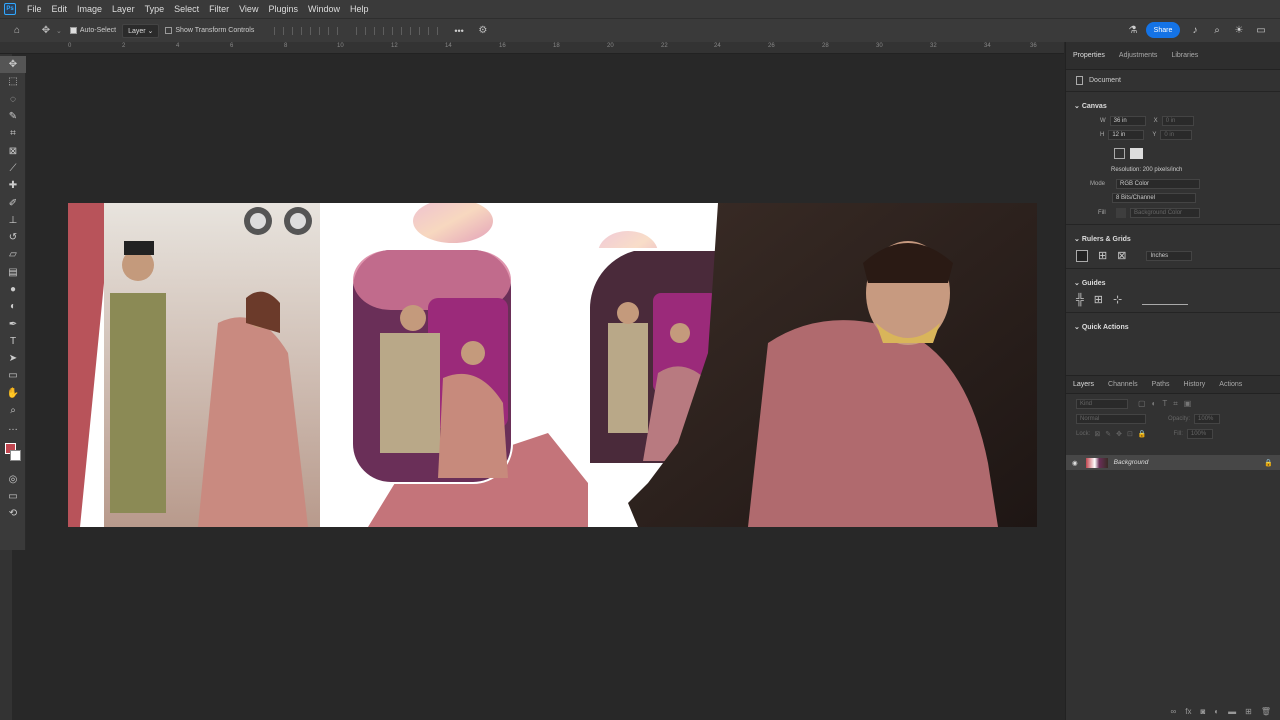  I want to click on bit-depth-dropdown: 8 Bits/Channel, so click(1154, 198).